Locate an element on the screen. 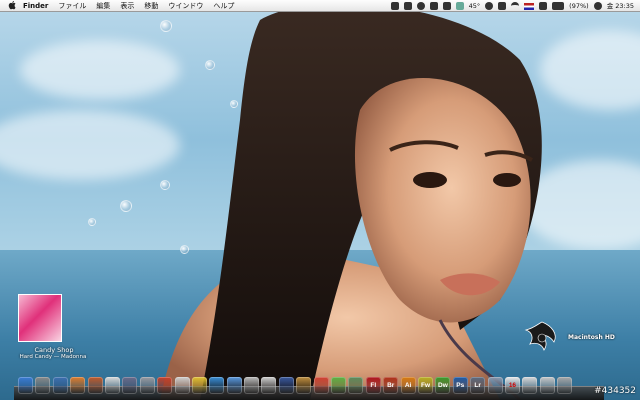  battery-icon is located at coordinates (558, 6).